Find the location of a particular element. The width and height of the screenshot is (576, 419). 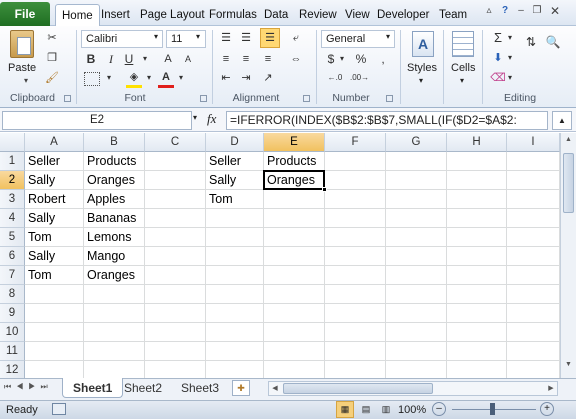

shrink-font-icon: A is located at coordinates (188, 59).